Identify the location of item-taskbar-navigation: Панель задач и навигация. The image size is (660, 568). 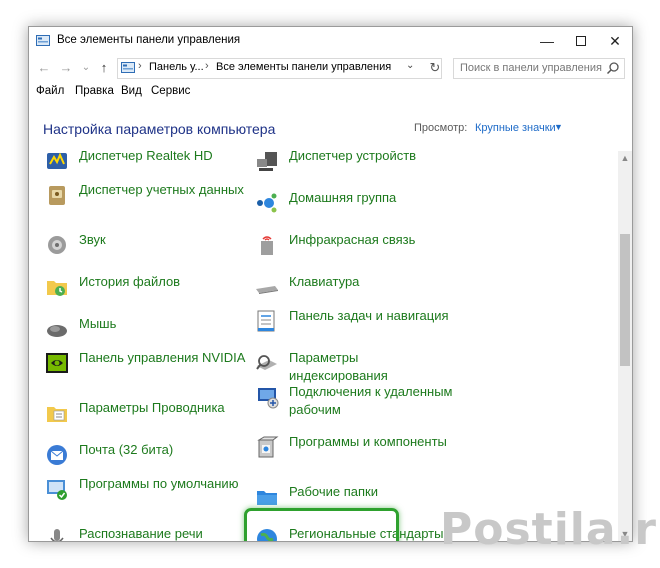
(355, 325).